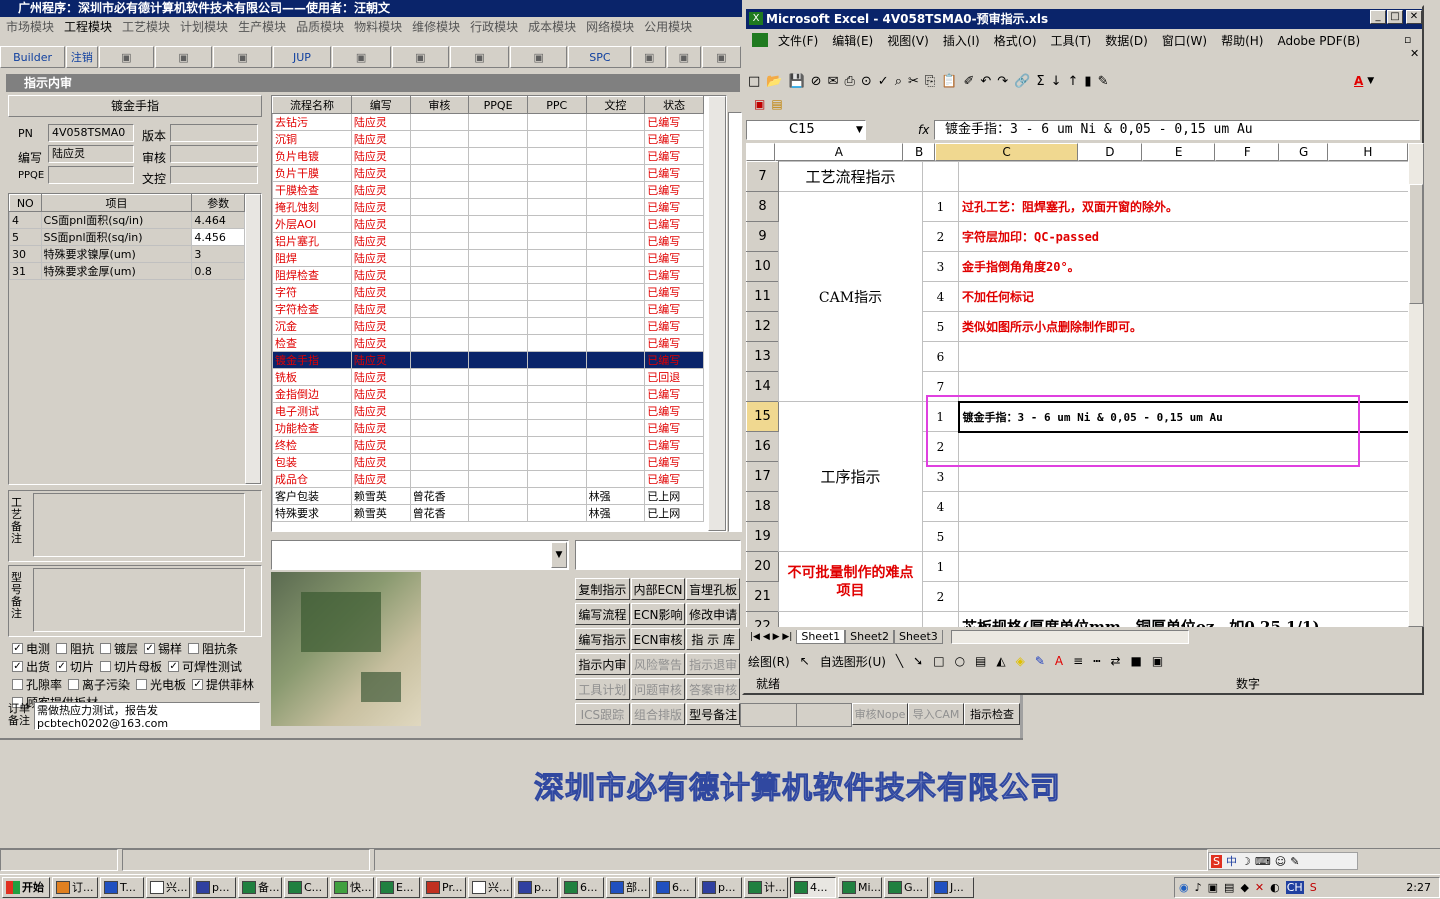  What do you see at coordinates (1071, 41) in the screenshot?
I see `excel-menu-5: 工具(T)` at bounding box center [1071, 41].